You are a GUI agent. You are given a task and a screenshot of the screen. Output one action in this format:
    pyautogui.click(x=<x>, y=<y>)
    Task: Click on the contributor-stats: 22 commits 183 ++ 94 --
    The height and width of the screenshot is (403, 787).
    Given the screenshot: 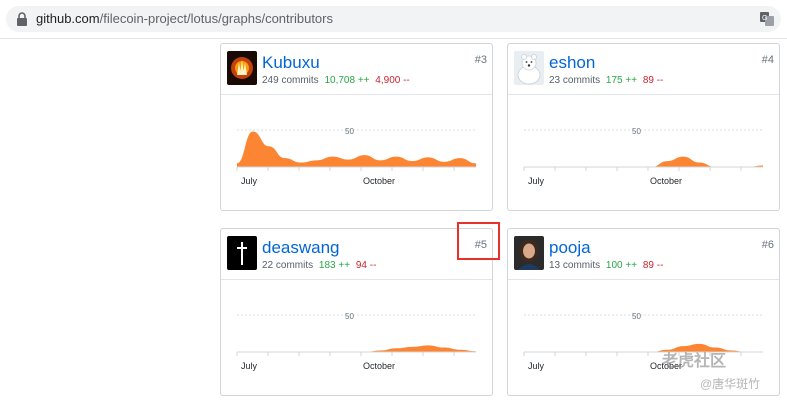 What is the action you would take?
    pyautogui.click(x=319, y=265)
    